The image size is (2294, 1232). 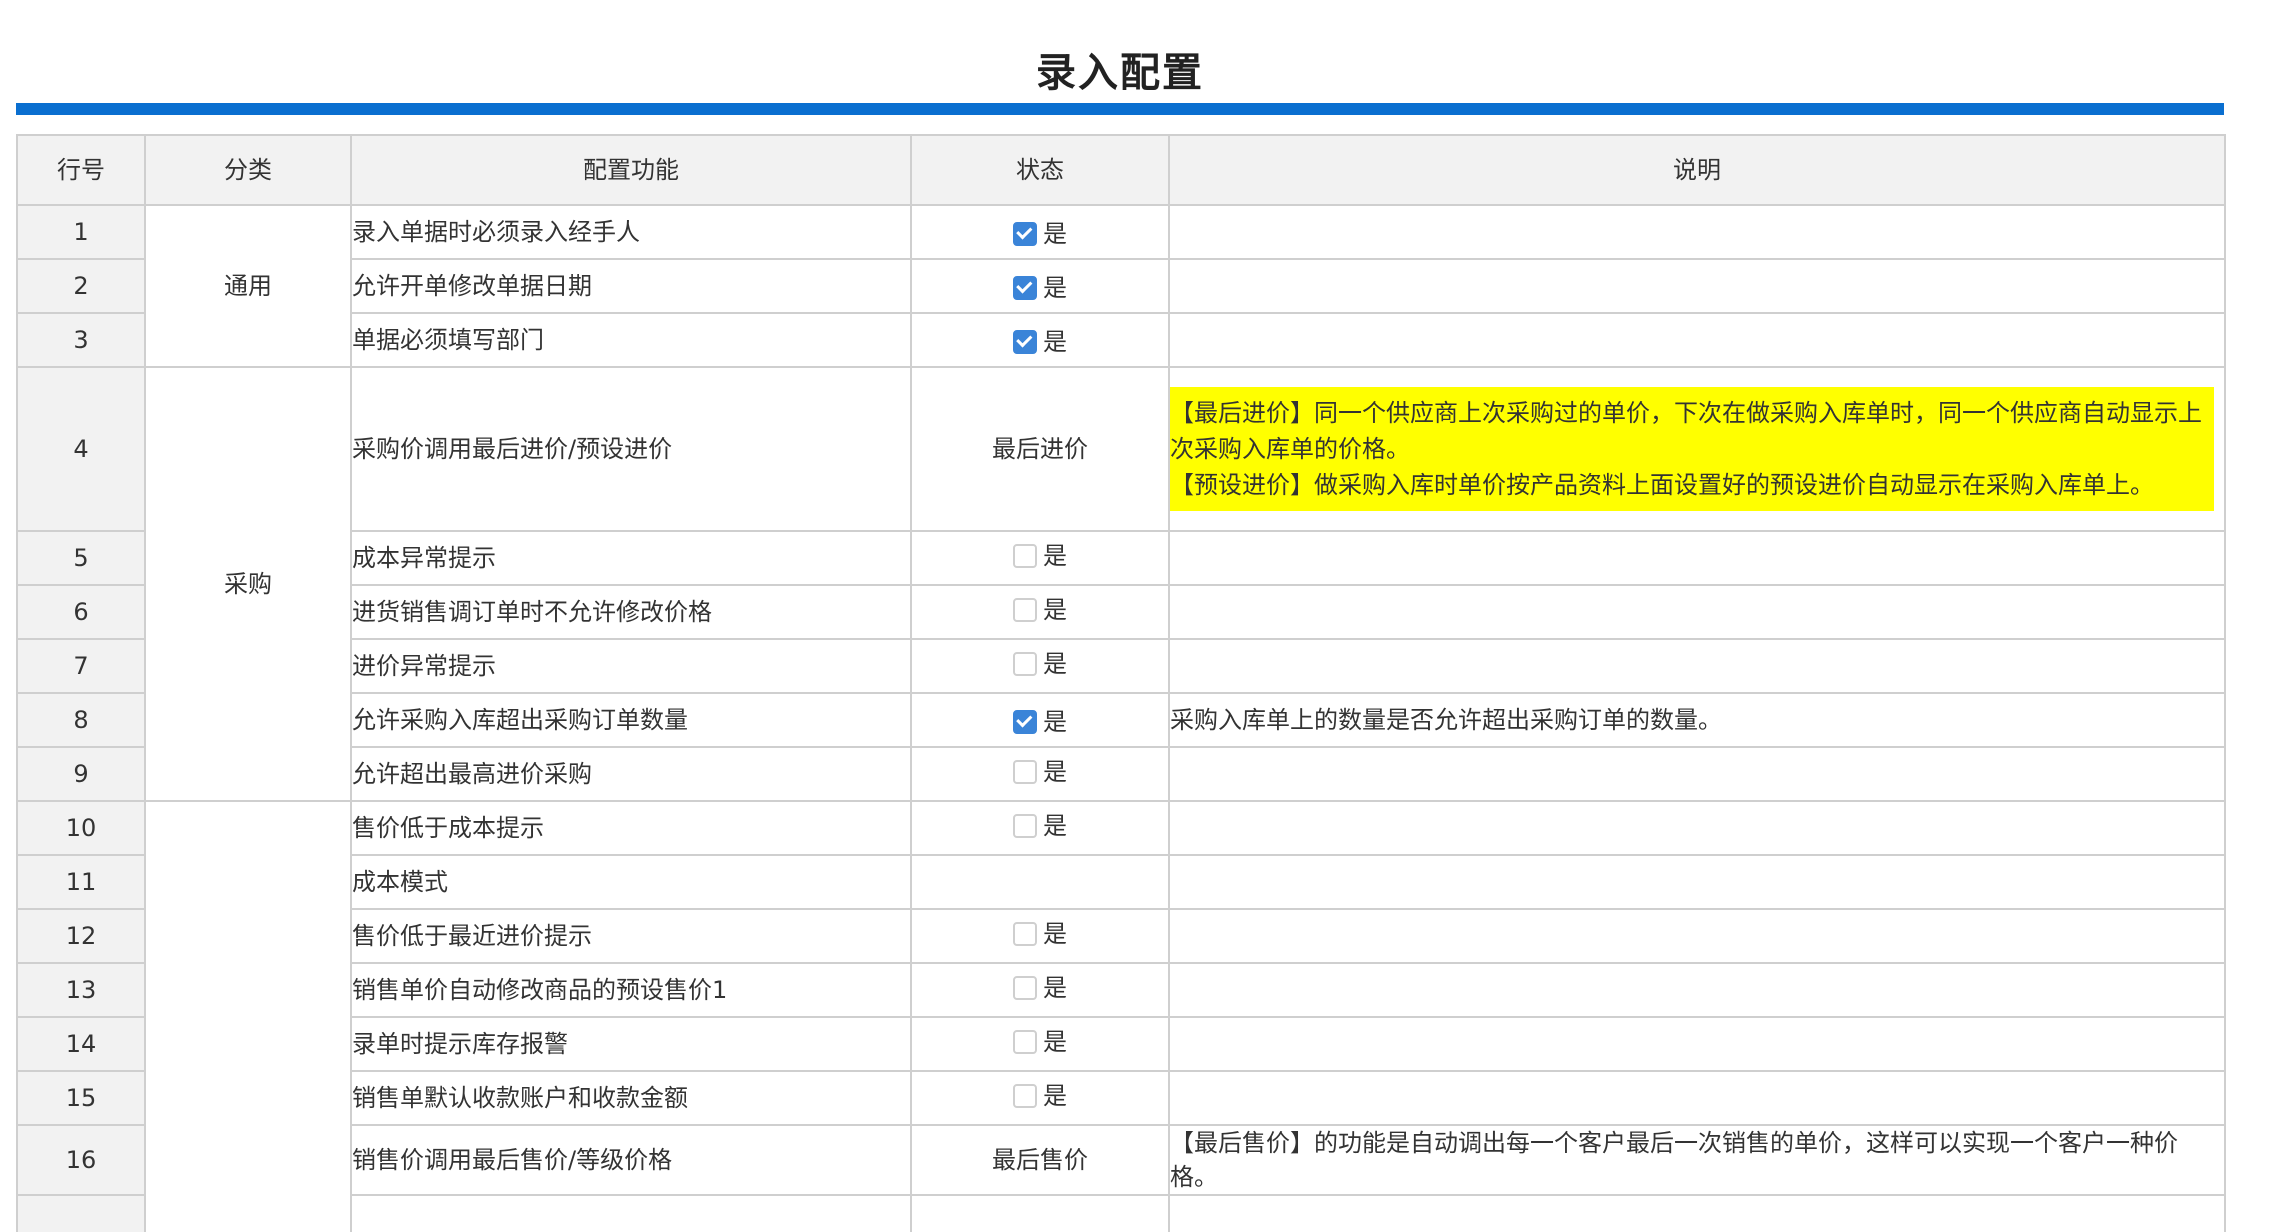 I want to click on table-row: 1 通用 录入单据时必须录入经手人 是, so click(x=1121, y=286).